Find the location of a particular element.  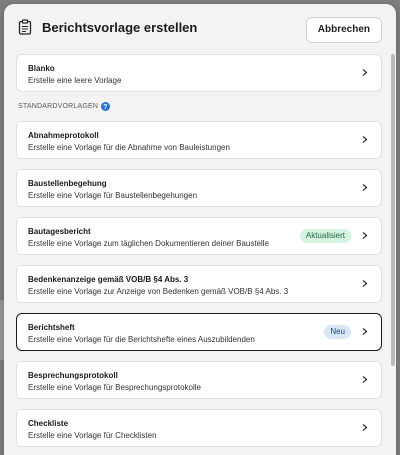

section-label: STANDARDVORLAGEN is located at coordinates (58, 106).